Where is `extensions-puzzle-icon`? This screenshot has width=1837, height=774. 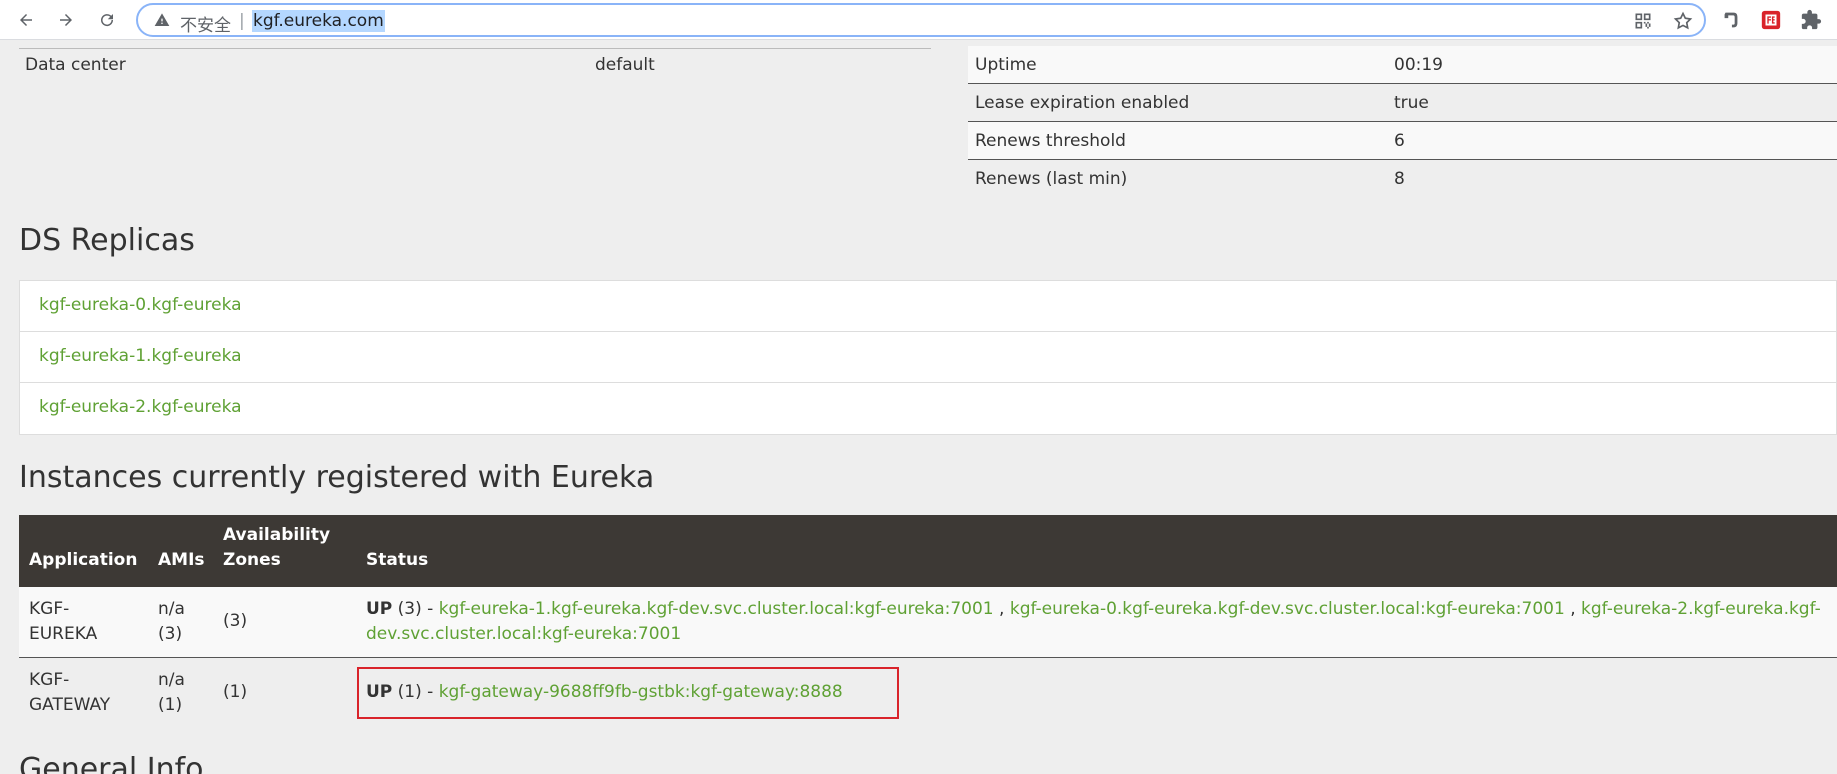 extensions-puzzle-icon is located at coordinates (1811, 20).